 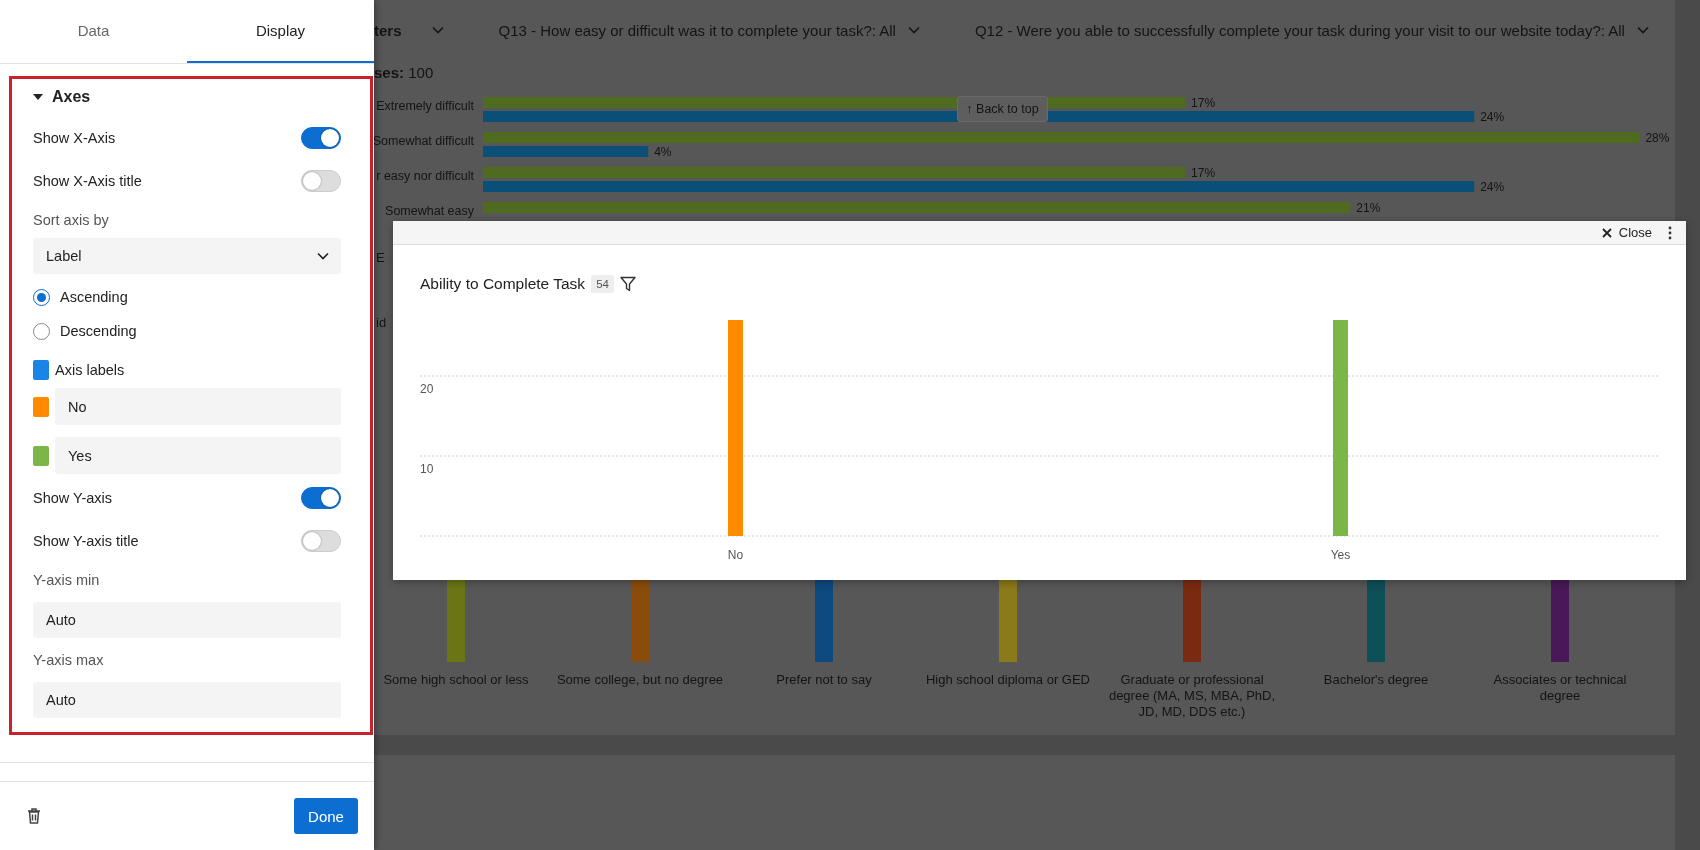 I want to click on axis-label: Some high school or less, so click(x=456, y=680).